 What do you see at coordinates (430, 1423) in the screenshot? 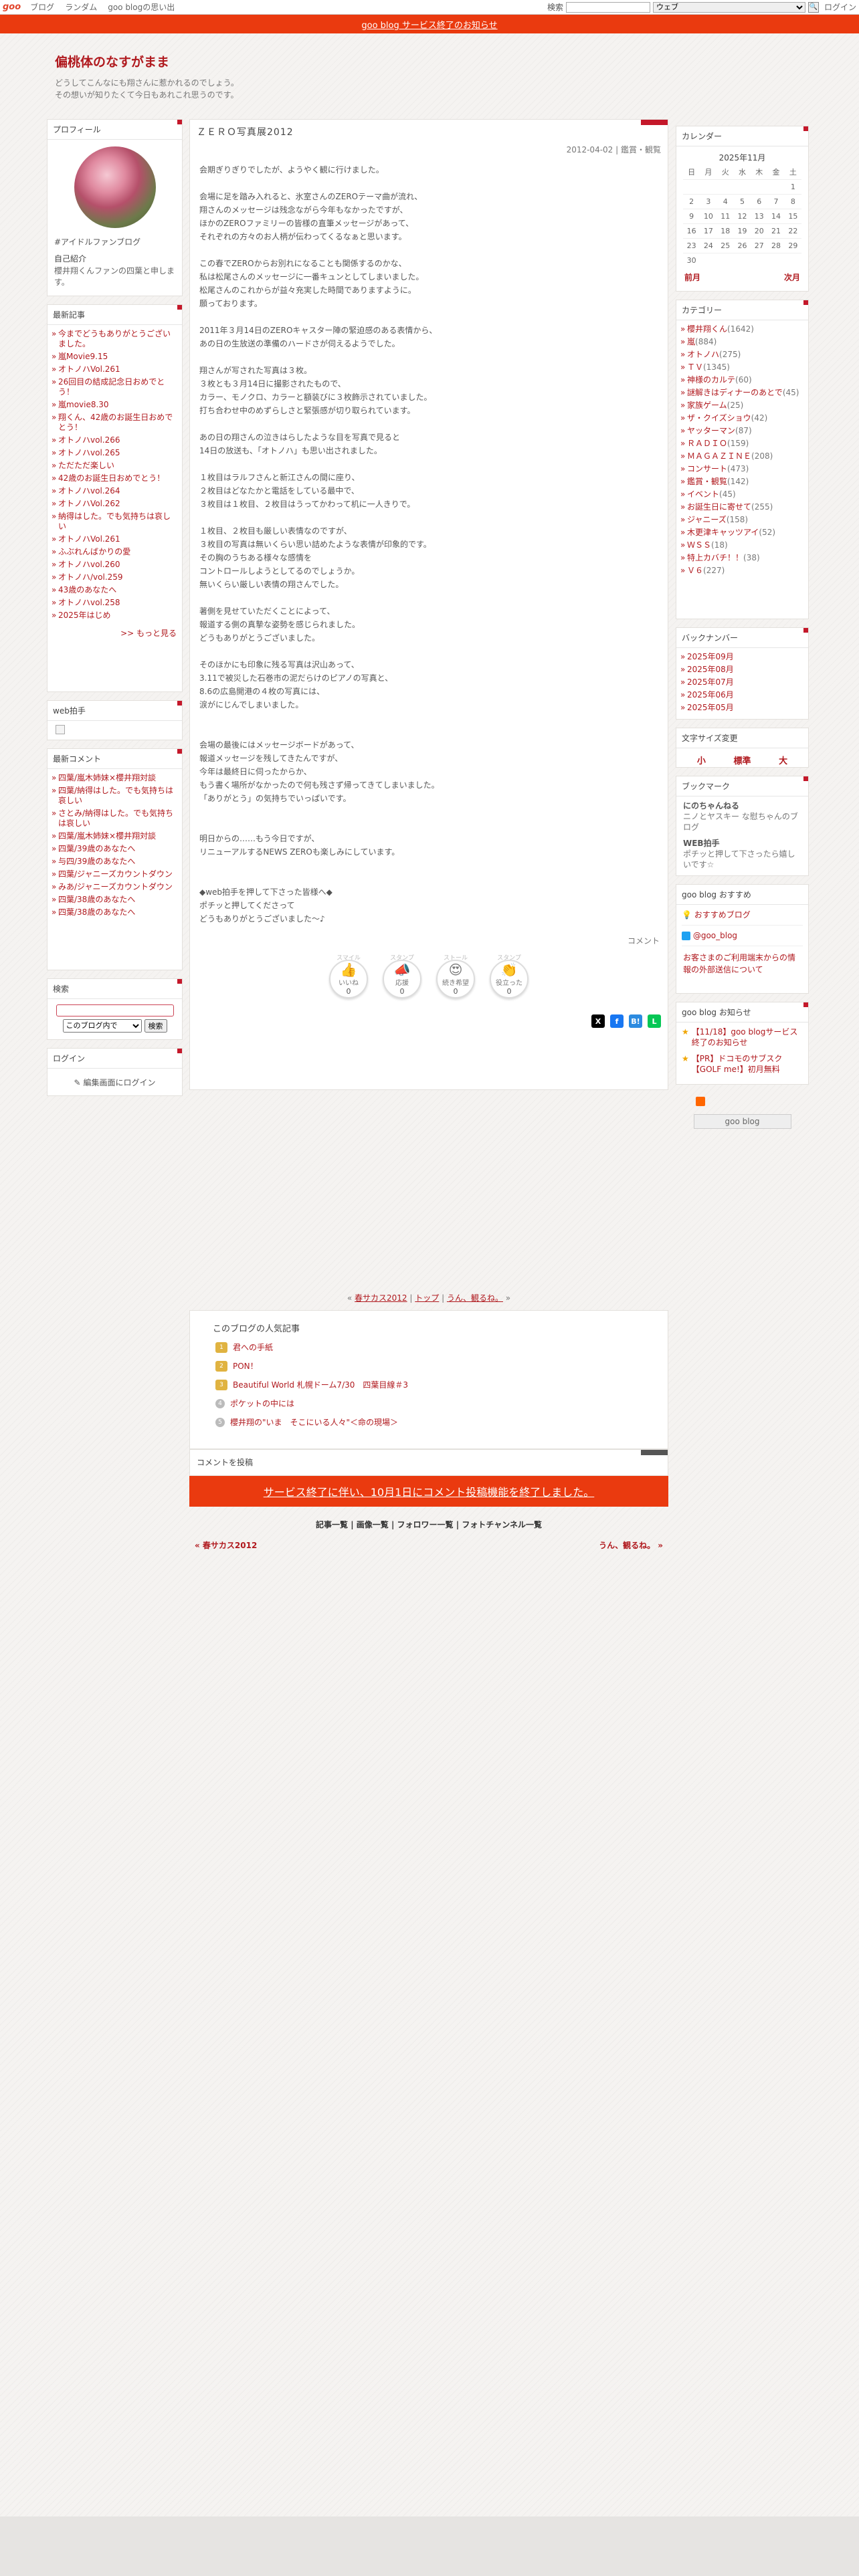
I see `popular-item: 5 櫻井翔の"いま そこにいる人々"＜命の現場＞` at bounding box center [430, 1423].